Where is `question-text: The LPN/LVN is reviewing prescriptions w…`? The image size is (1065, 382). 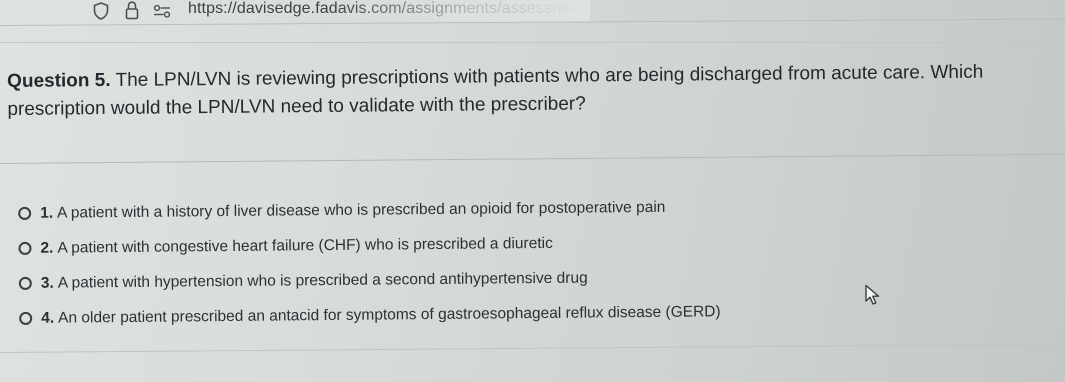 question-text: The LPN/LVN is reviewing prescriptions w… is located at coordinates (495, 90).